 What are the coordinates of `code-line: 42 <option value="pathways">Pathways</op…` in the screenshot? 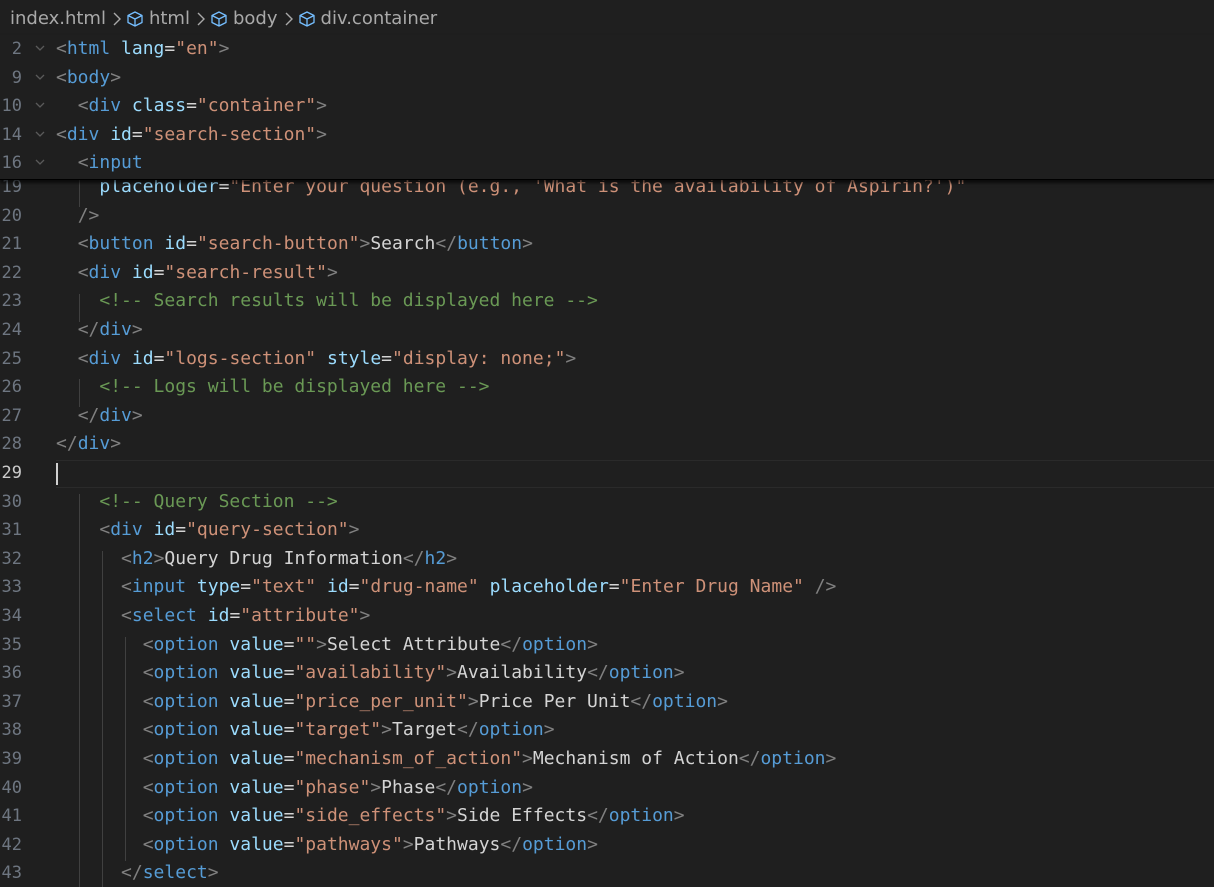 It's located at (607, 845).